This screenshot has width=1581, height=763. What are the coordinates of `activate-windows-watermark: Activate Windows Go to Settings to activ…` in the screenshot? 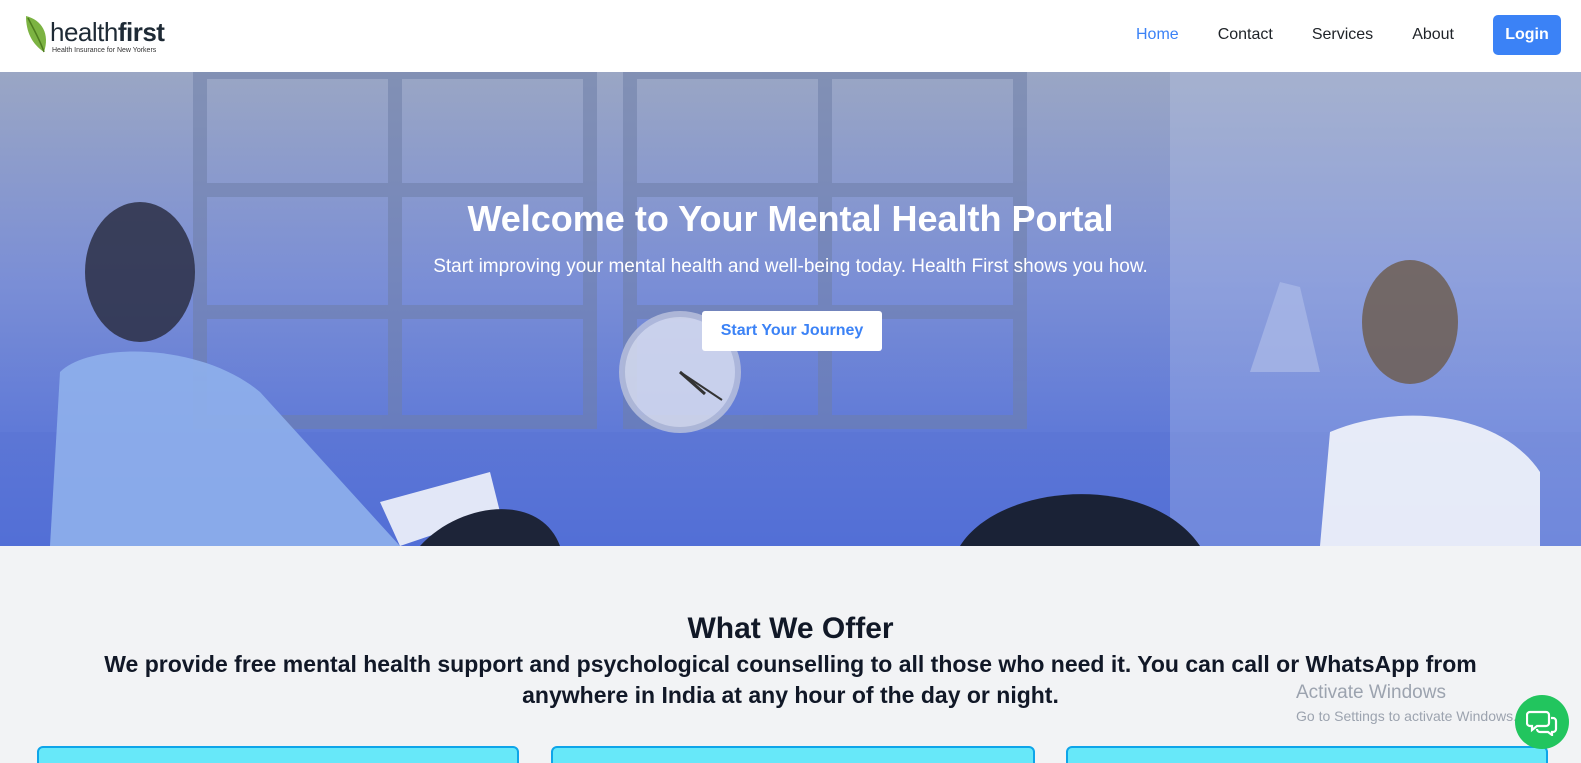 It's located at (1406, 703).